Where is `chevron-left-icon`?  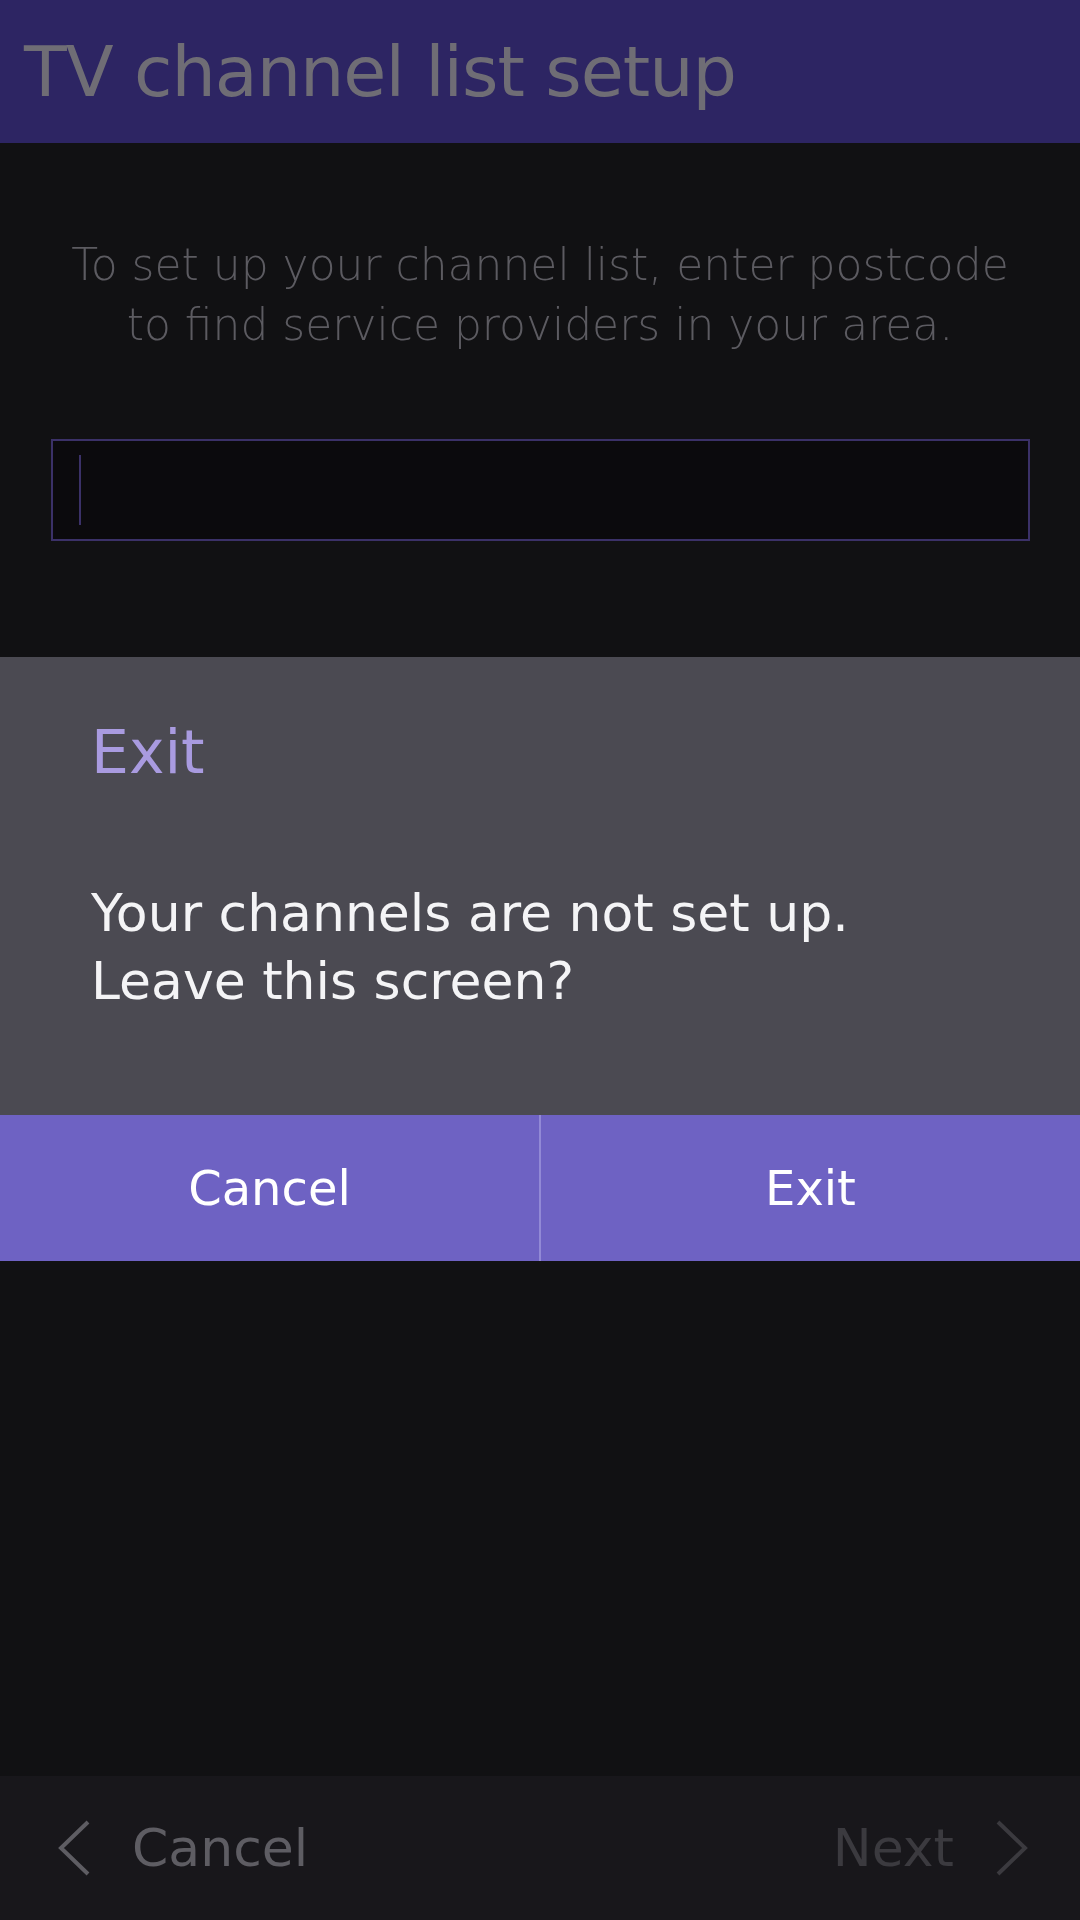 chevron-left-icon is located at coordinates (74, 1848).